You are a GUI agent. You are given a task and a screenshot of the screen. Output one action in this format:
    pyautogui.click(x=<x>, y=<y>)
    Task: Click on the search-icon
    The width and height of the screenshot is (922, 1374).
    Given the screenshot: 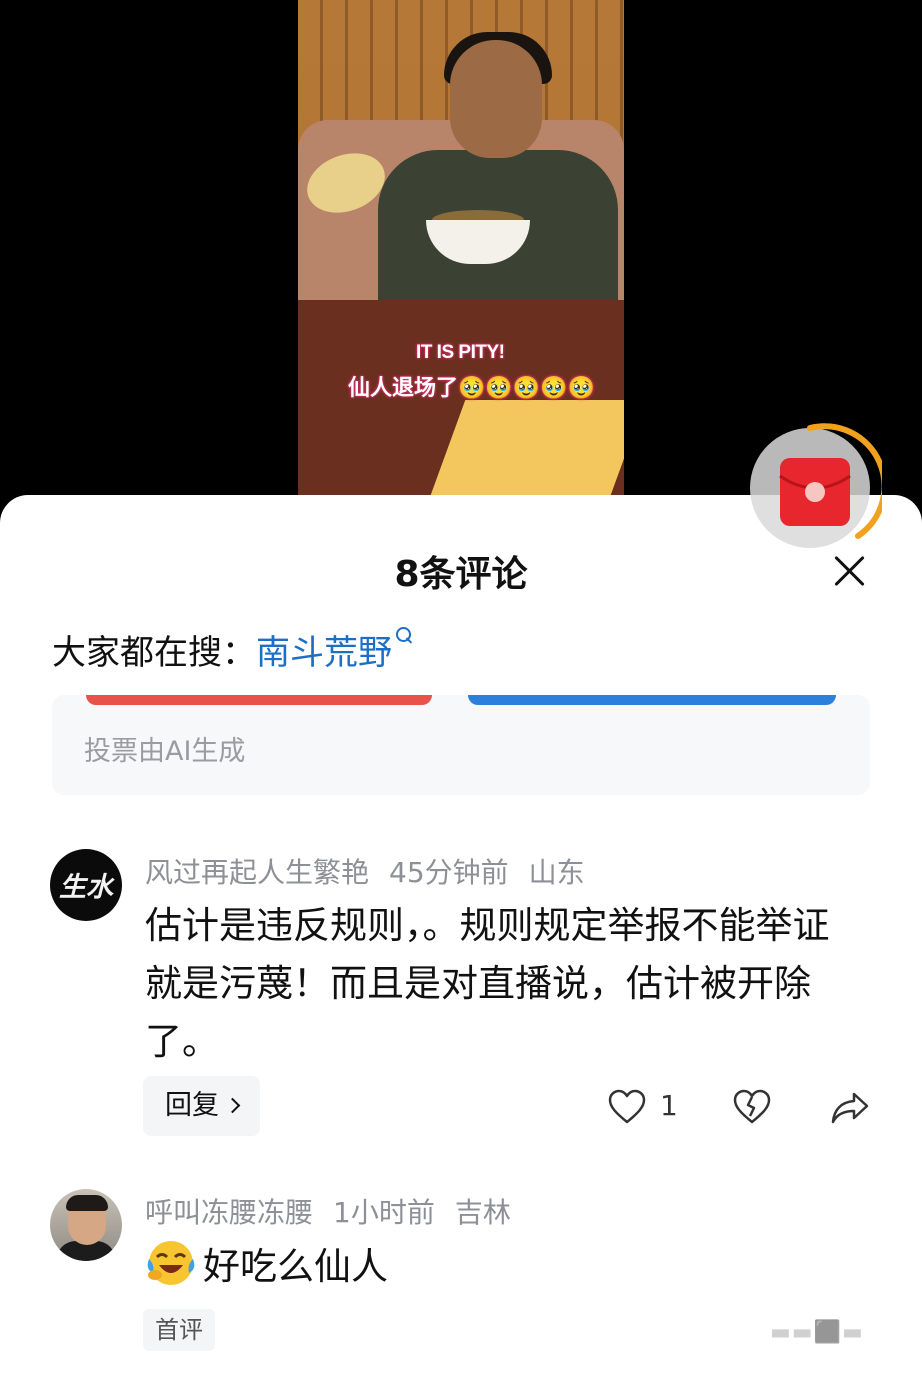 What is the action you would take?
    pyautogui.click(x=403, y=638)
    